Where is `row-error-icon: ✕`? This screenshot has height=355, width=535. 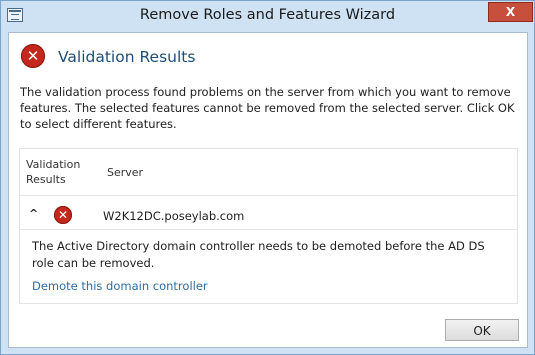 row-error-icon: ✕ is located at coordinates (63, 215).